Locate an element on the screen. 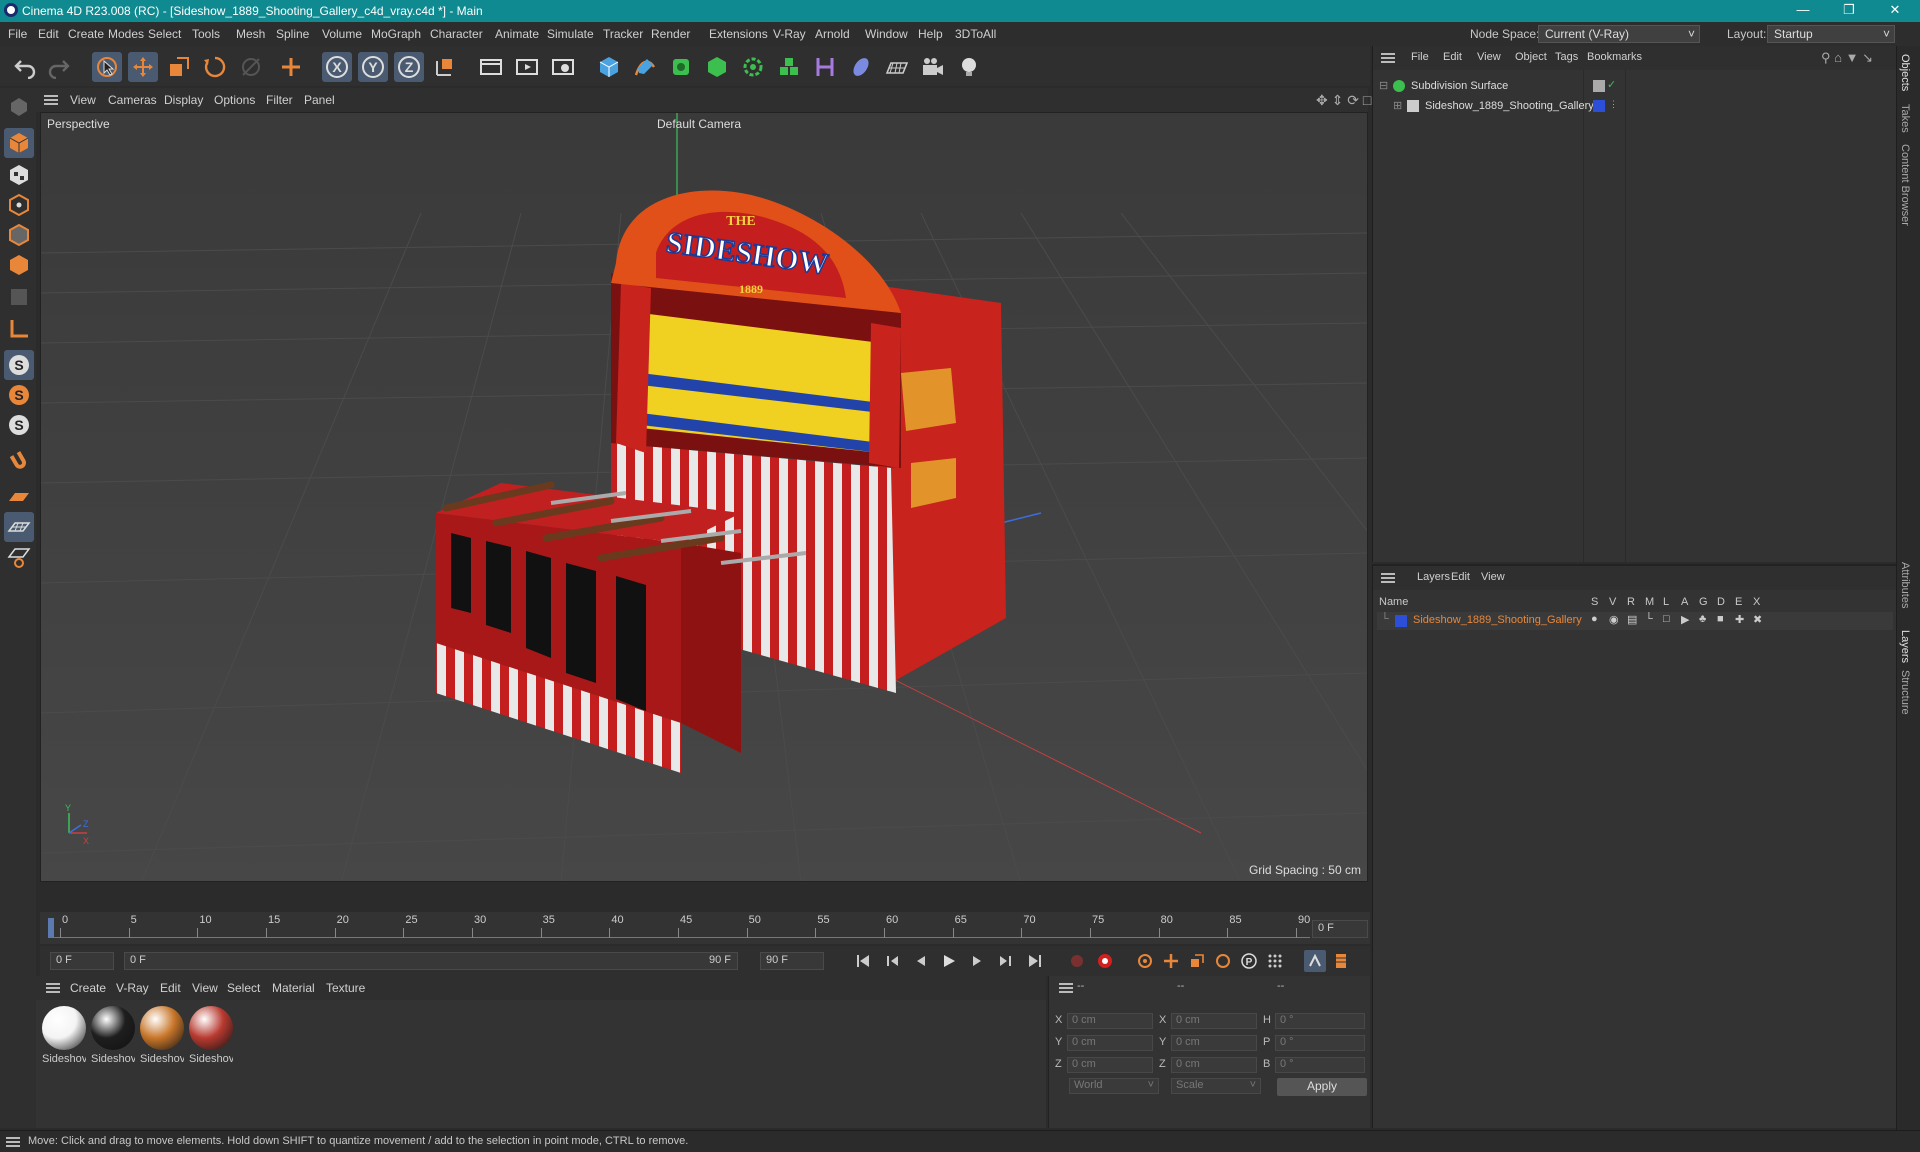 Image resolution: width=1920 pixels, height=1152 pixels. mograph-cloner-icon is located at coordinates (789, 67).